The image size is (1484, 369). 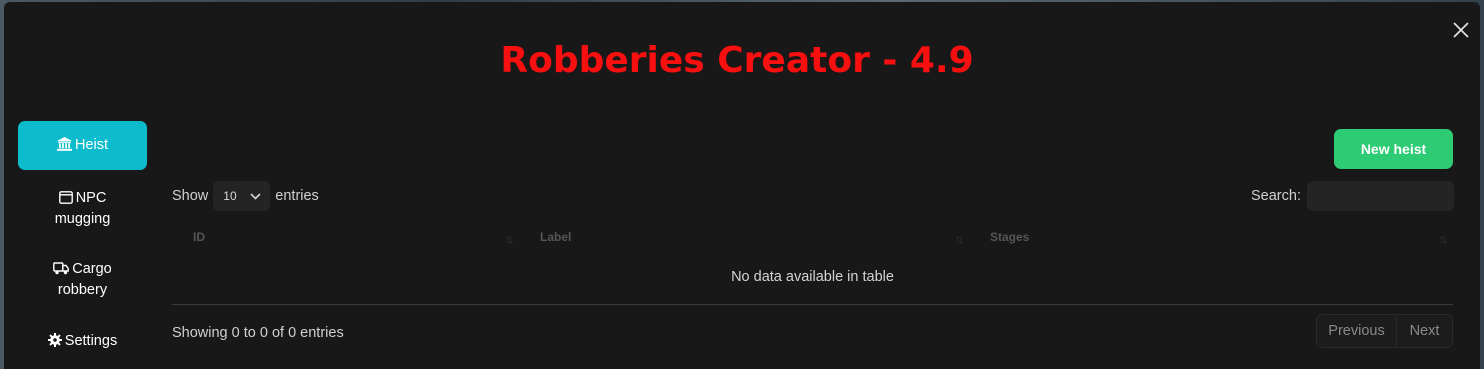 I want to click on sidebar-item-heist: Heist, so click(x=82, y=145).